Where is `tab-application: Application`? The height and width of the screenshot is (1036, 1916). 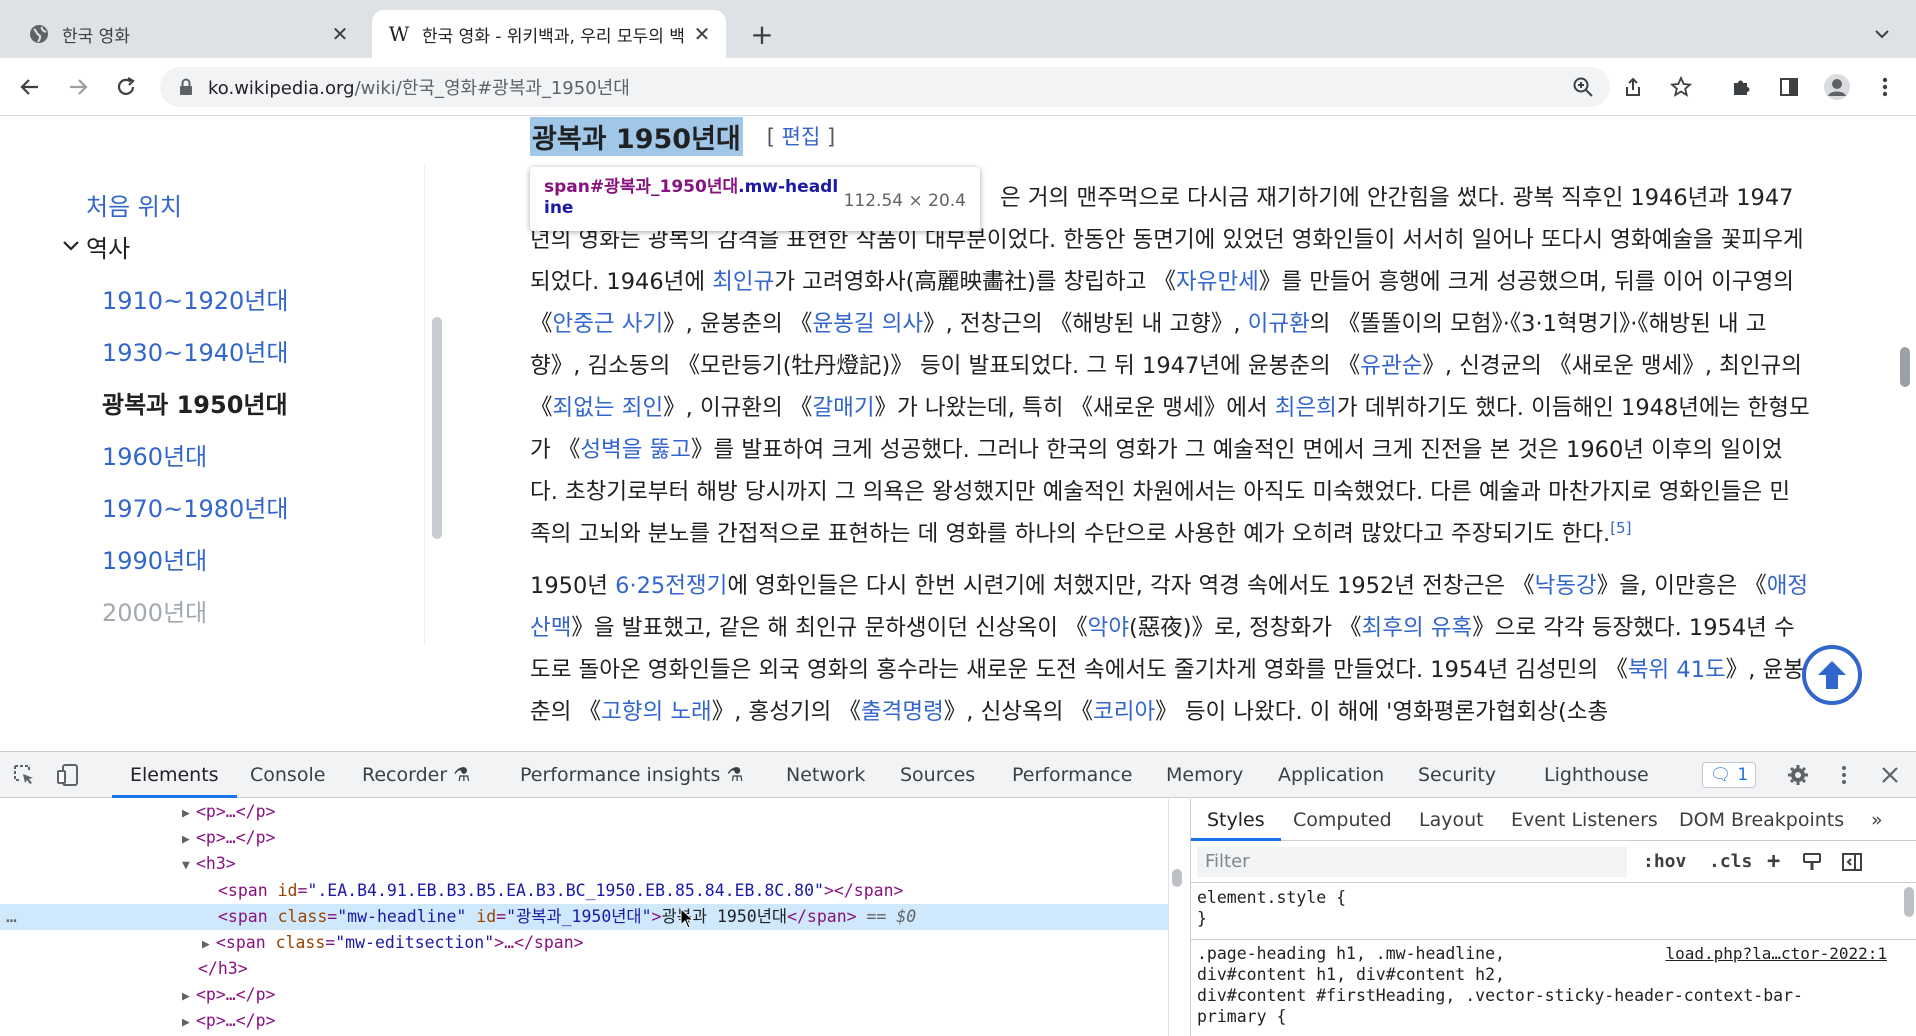 tab-application: Application is located at coordinates (1331, 775).